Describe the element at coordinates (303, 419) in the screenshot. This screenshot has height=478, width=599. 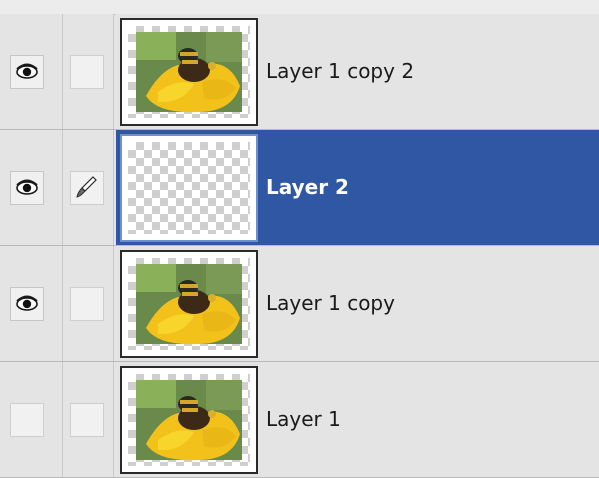
I see `layer-name: Layer 1` at that location.